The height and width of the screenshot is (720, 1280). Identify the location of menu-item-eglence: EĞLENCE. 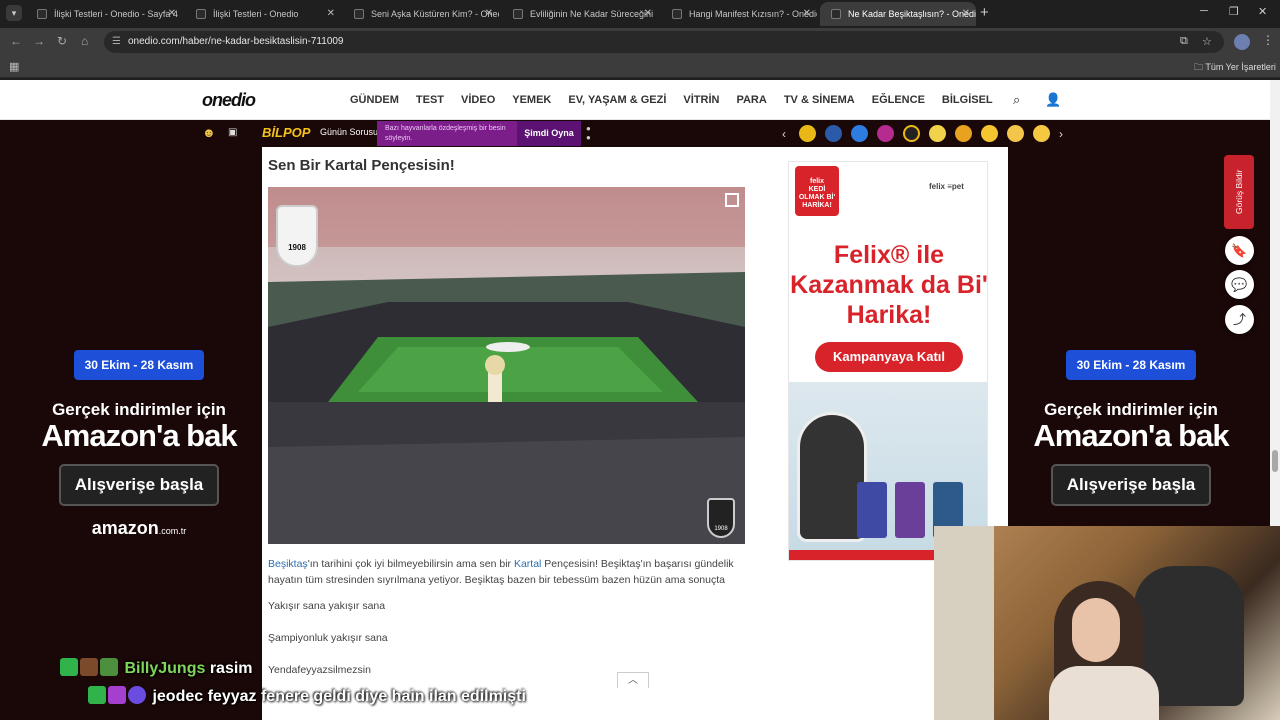
(898, 100).